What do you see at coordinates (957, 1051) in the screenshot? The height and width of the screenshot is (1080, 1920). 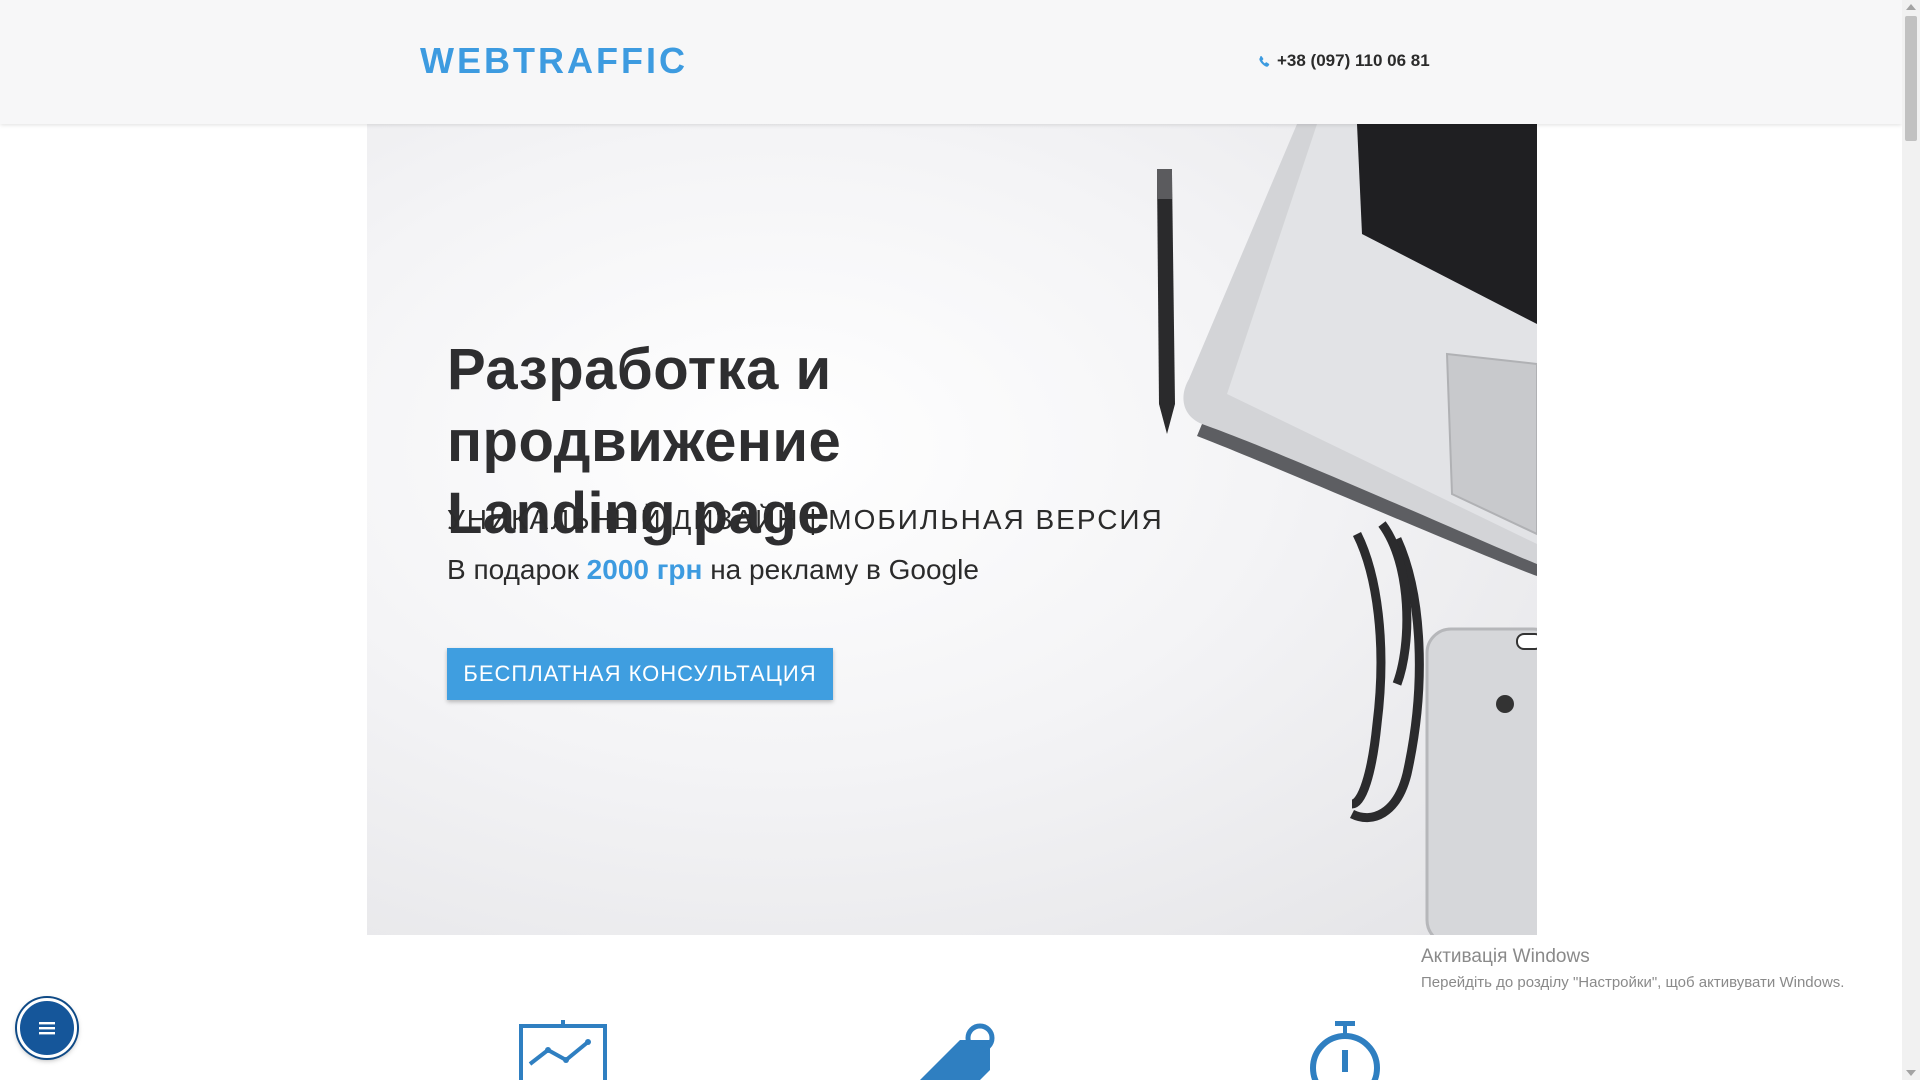 I see `price-tag-icon` at bounding box center [957, 1051].